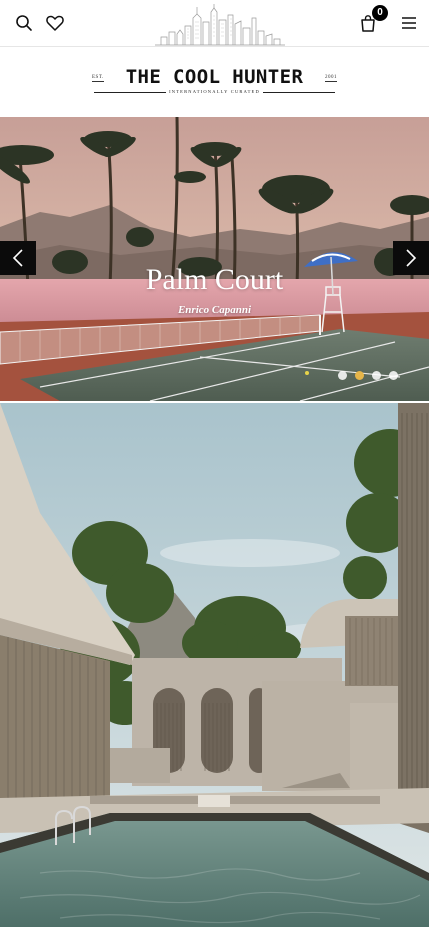 This screenshot has height=927, width=429. I want to click on heart-icon, so click(55, 23).